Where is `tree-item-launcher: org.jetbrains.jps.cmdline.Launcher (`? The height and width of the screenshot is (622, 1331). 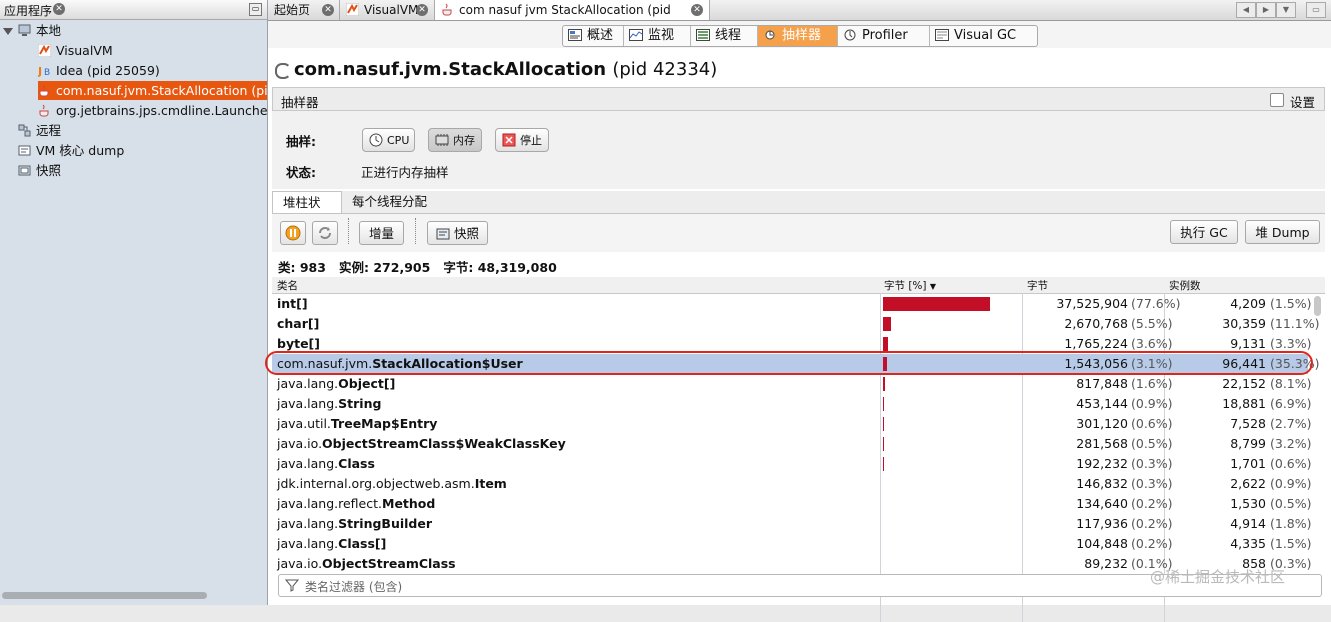 tree-item-launcher: org.jetbrains.jps.cmdline.Launcher ( is located at coordinates (160, 110).